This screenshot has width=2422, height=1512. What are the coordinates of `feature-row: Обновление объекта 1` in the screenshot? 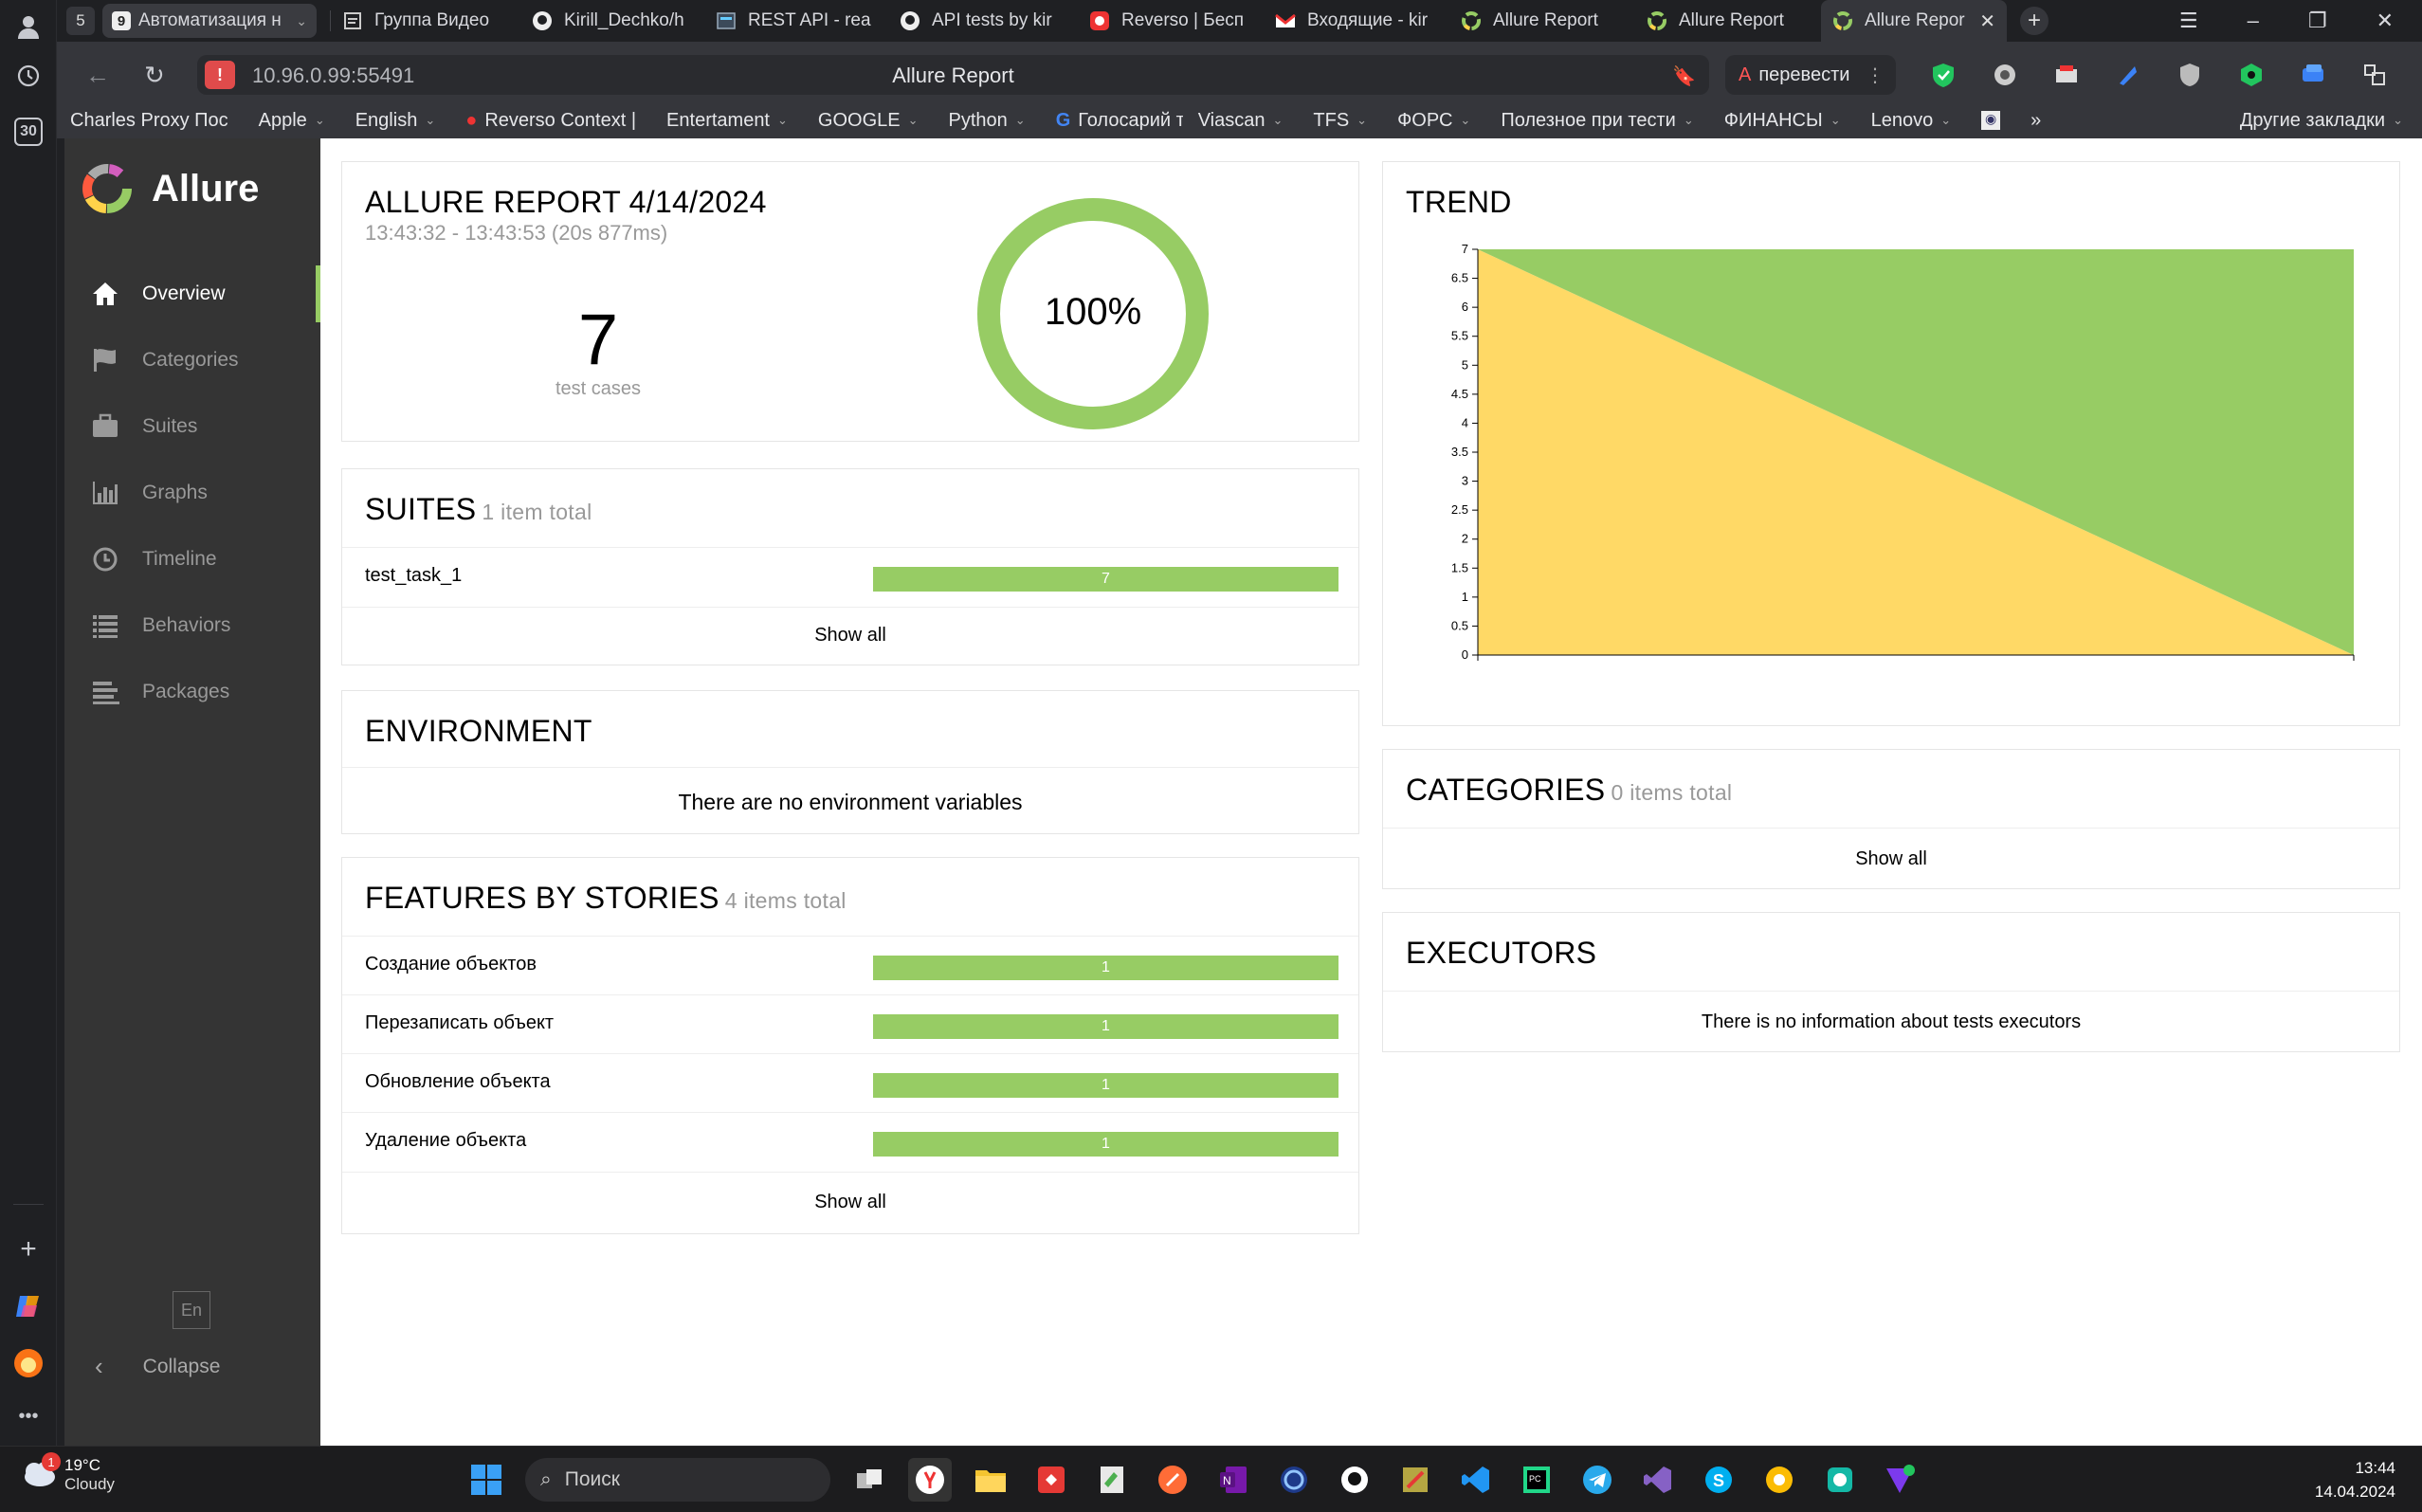 It's located at (850, 1083).